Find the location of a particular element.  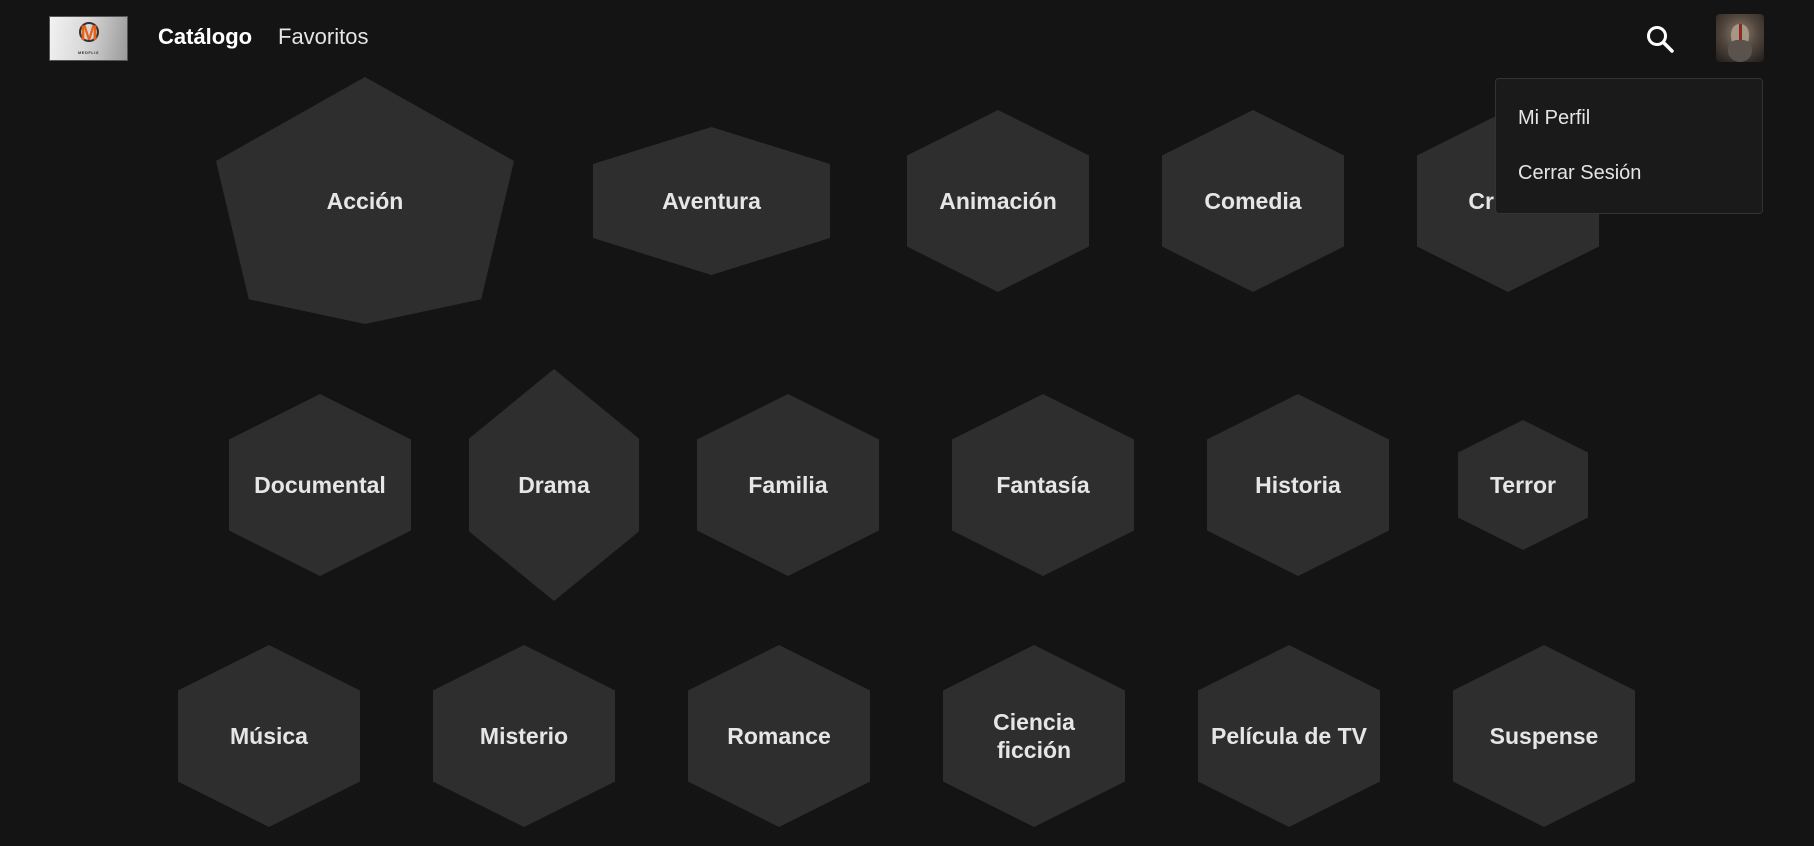

app-logo: M MEDFLIX is located at coordinates (88, 38).